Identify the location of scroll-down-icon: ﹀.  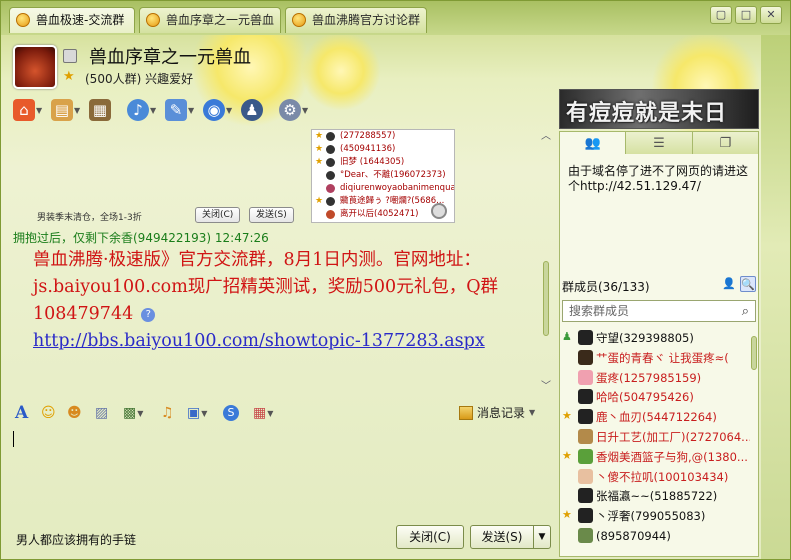
(546, 387).